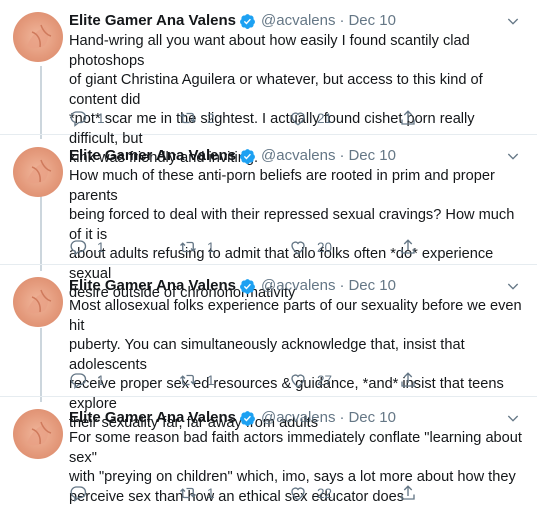 The image size is (537, 509). What do you see at coordinates (325, 380) in the screenshot?
I see `like-count: 27` at bounding box center [325, 380].